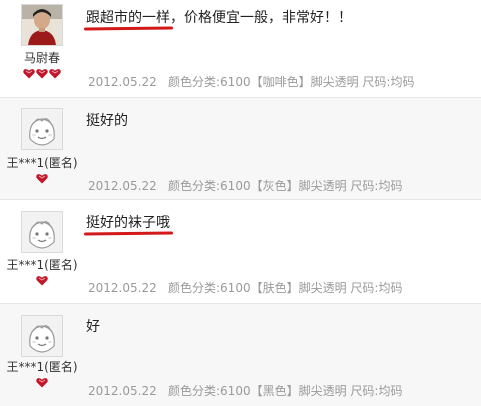  I want to click on review-meta: 2012.05.22 颜色分类:6100【黑色】脚尖透明 尺码:均码, so click(245, 390).